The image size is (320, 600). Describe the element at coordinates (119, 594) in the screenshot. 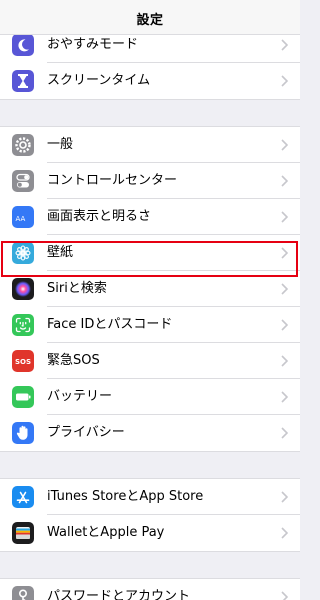

I see `settings-row-label: パスワードとアカウント` at that location.